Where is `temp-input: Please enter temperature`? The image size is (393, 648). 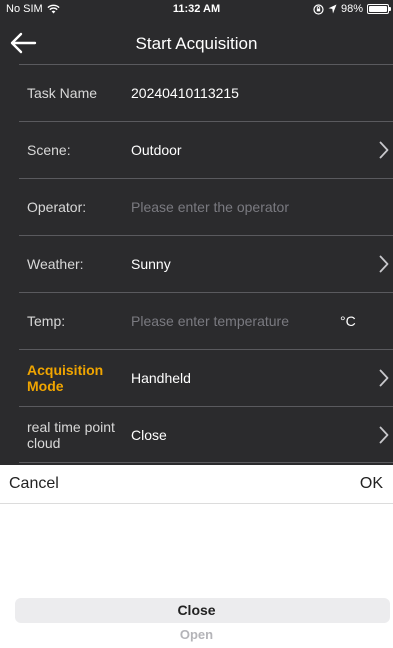
temp-input: Please enter temperature is located at coordinates (210, 321).